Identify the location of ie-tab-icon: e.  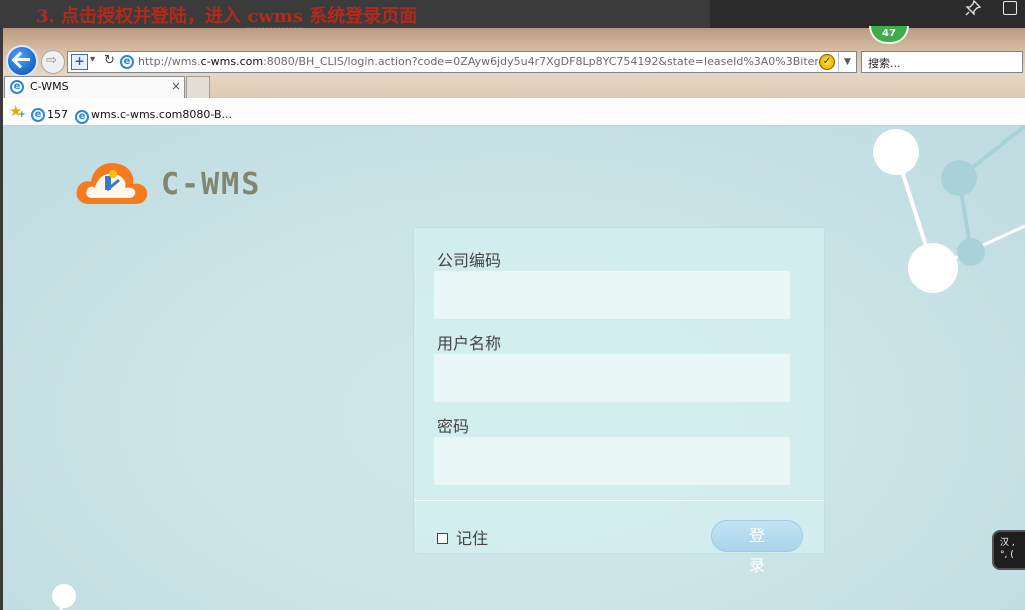
(17, 87).